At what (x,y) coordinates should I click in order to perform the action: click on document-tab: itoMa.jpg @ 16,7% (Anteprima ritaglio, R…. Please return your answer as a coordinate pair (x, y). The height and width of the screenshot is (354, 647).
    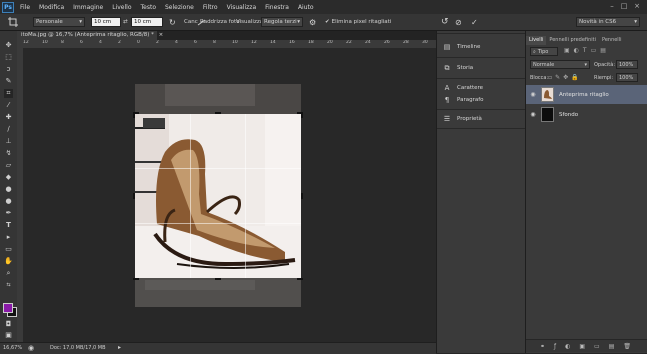
    Looking at the image, I should click on (90, 35).